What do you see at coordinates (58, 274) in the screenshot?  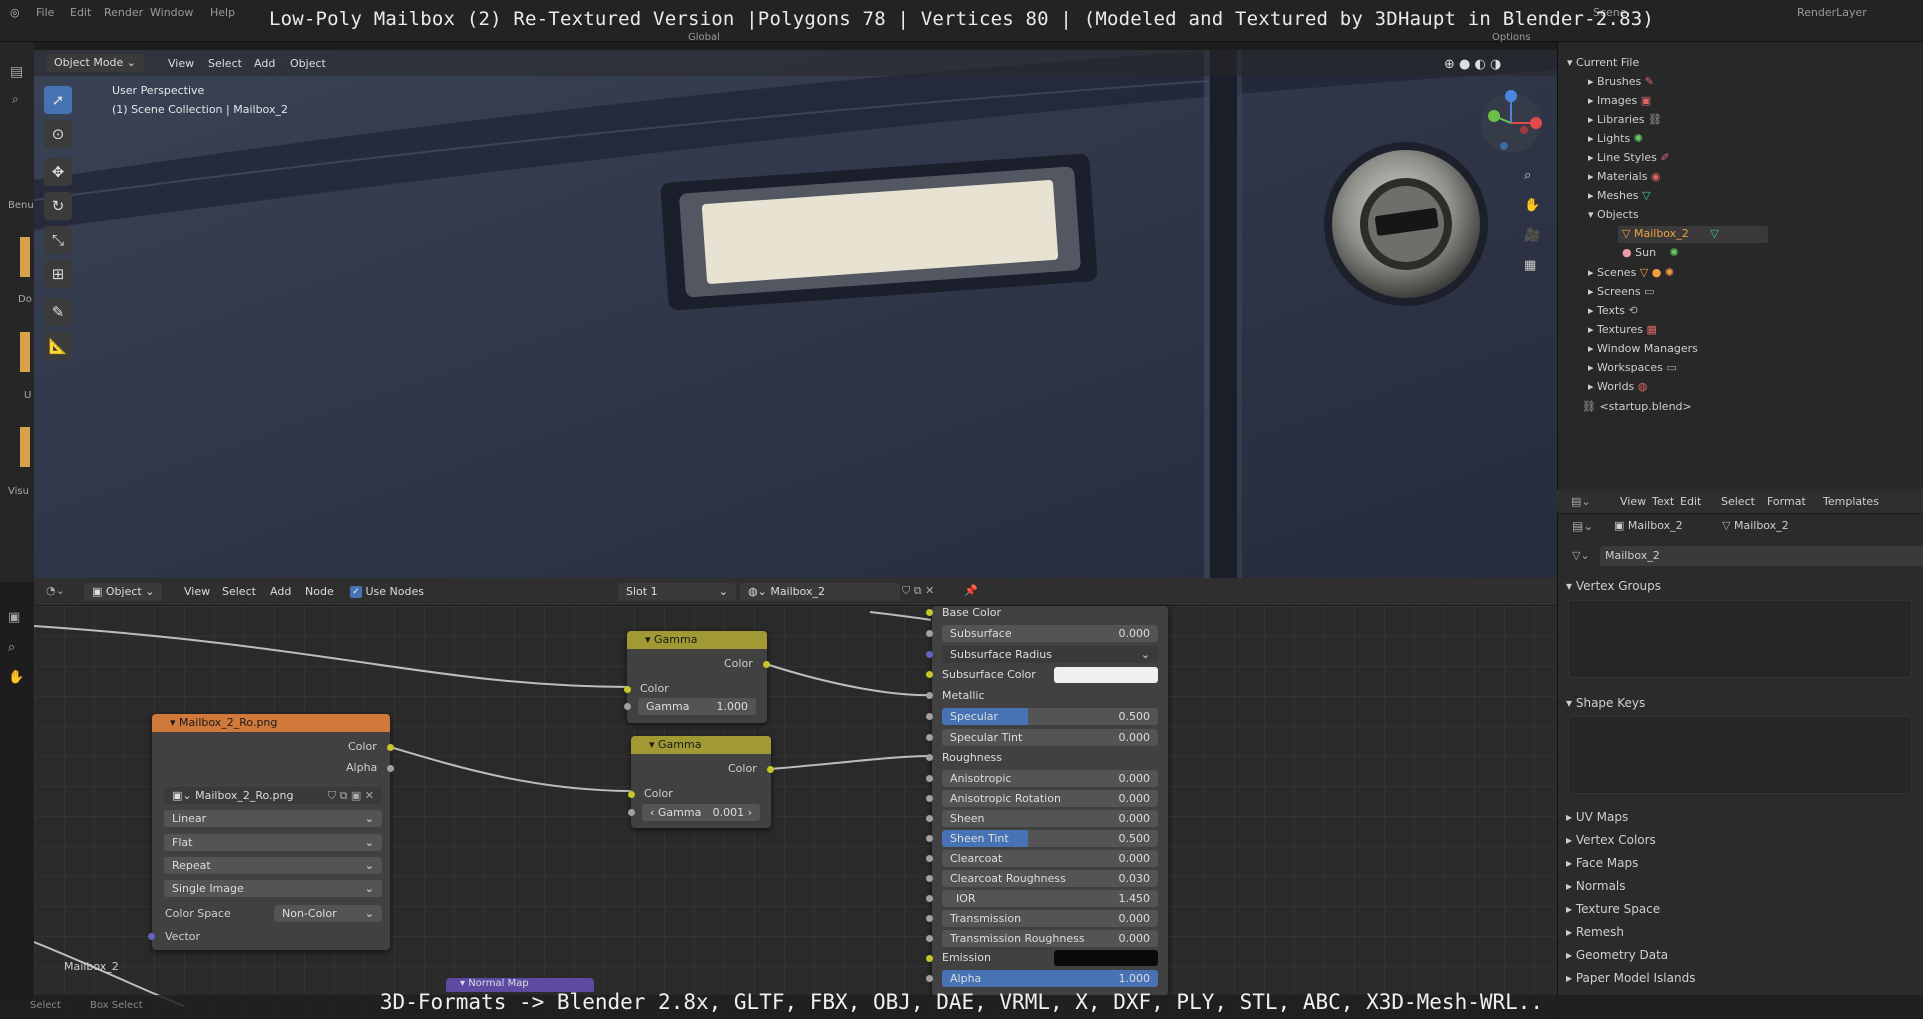 I see `transform-tool-icon: ⊞` at bounding box center [58, 274].